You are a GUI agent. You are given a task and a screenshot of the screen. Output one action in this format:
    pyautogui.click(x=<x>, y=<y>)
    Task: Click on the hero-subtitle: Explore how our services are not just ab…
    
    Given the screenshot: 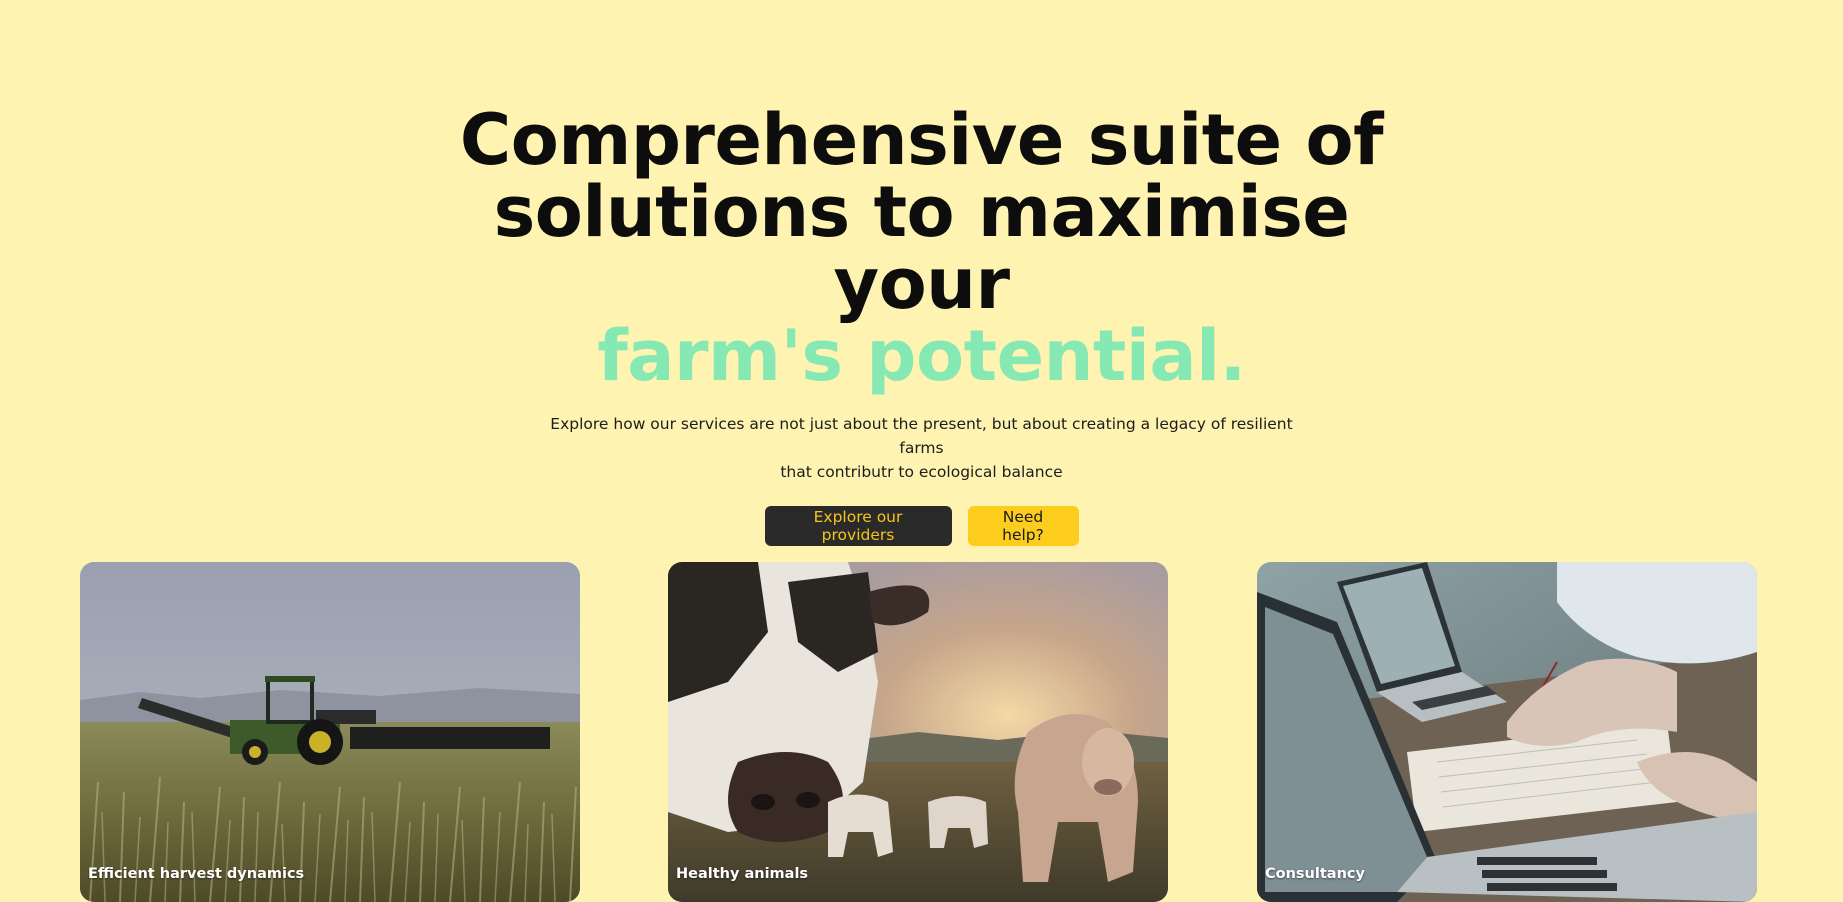 What is the action you would take?
    pyautogui.click(x=922, y=448)
    